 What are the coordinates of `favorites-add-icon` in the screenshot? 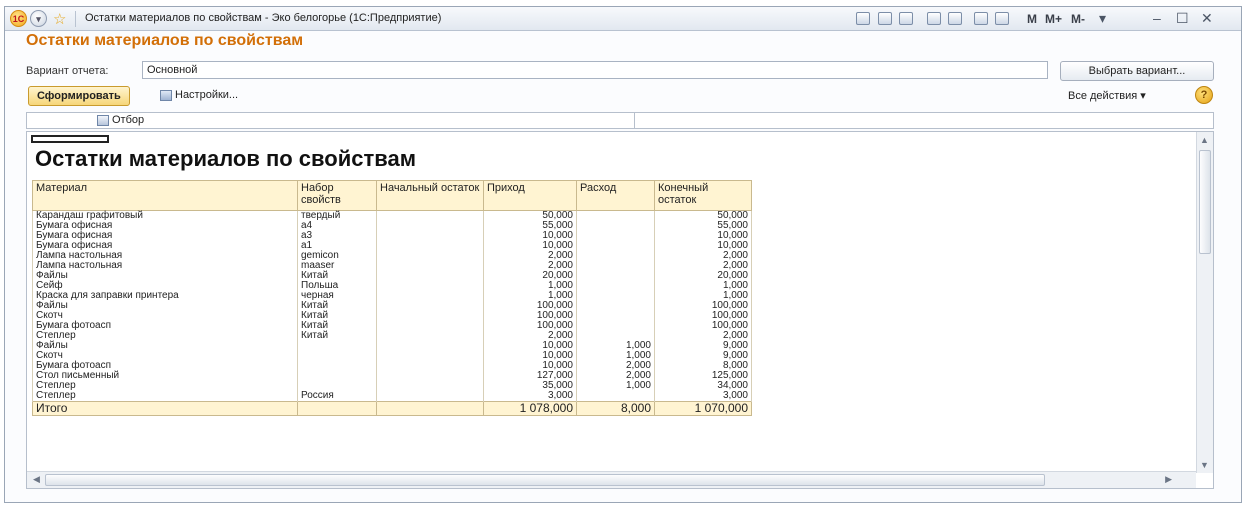 It's located at (934, 18).